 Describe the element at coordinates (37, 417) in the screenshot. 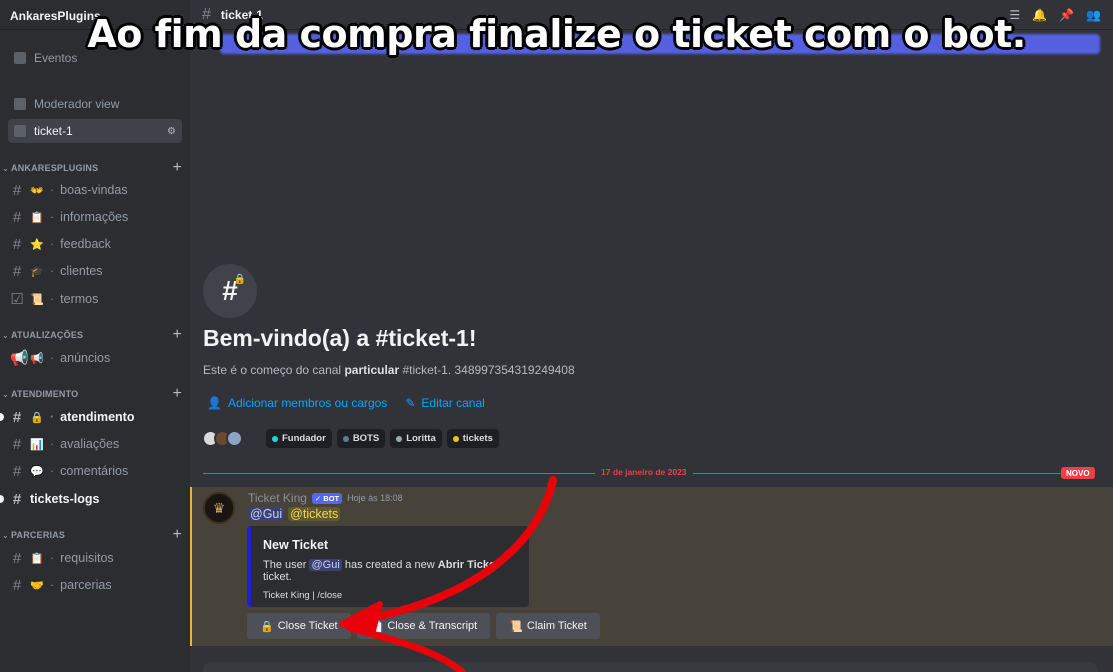

I see `channel-emoji: 🔒` at that location.